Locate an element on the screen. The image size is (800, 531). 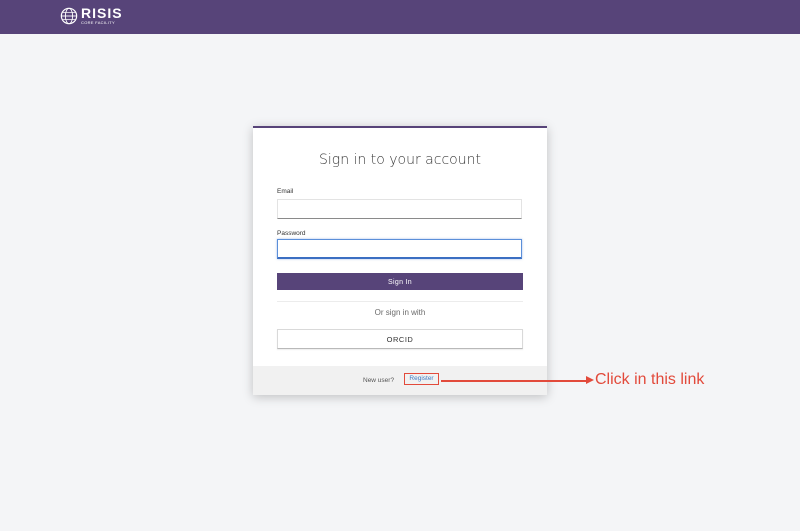
page-title: Sign in to your account is located at coordinates (400, 160).